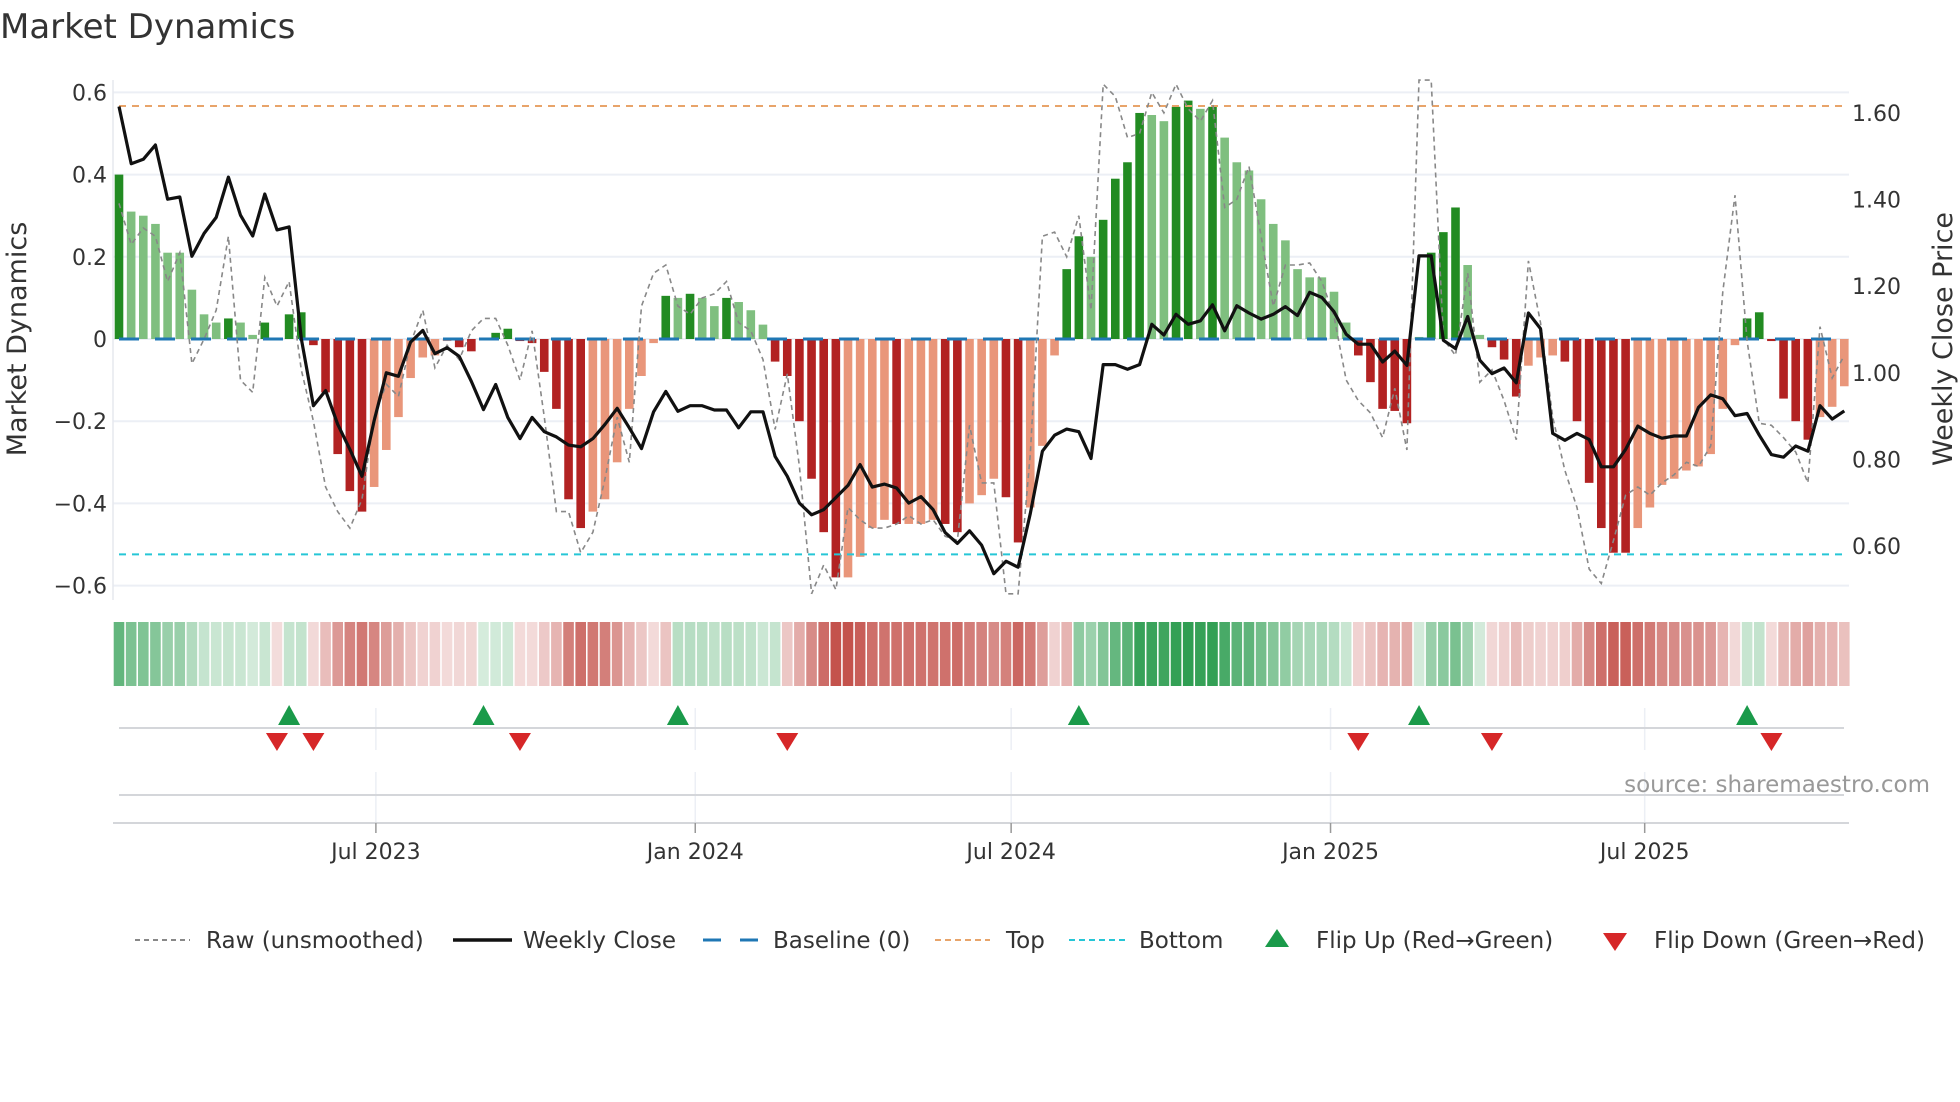 This screenshot has width=1960, height=1102. Describe the element at coordinates (80, 340) in the screenshot. I see `left-tick-labels: 0.6 0.4 0.2 0 −0.2 −0.4 −0.6` at that location.